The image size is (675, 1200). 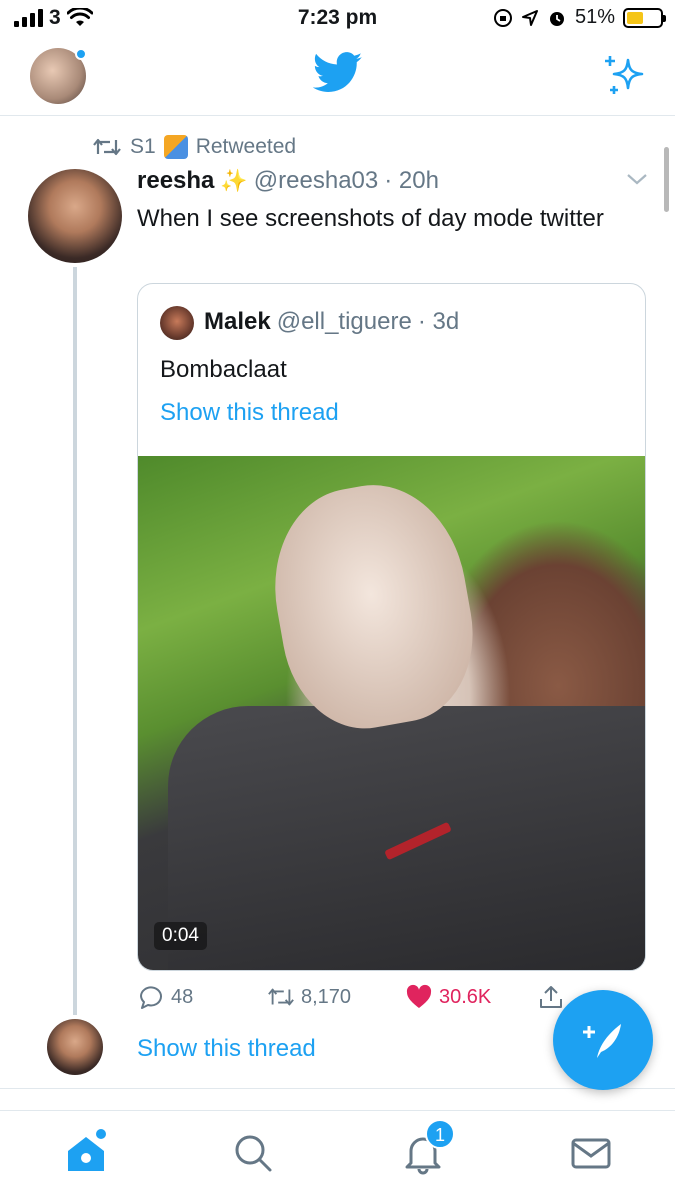 I want to click on twitter-bird-icon, so click(x=338, y=73).